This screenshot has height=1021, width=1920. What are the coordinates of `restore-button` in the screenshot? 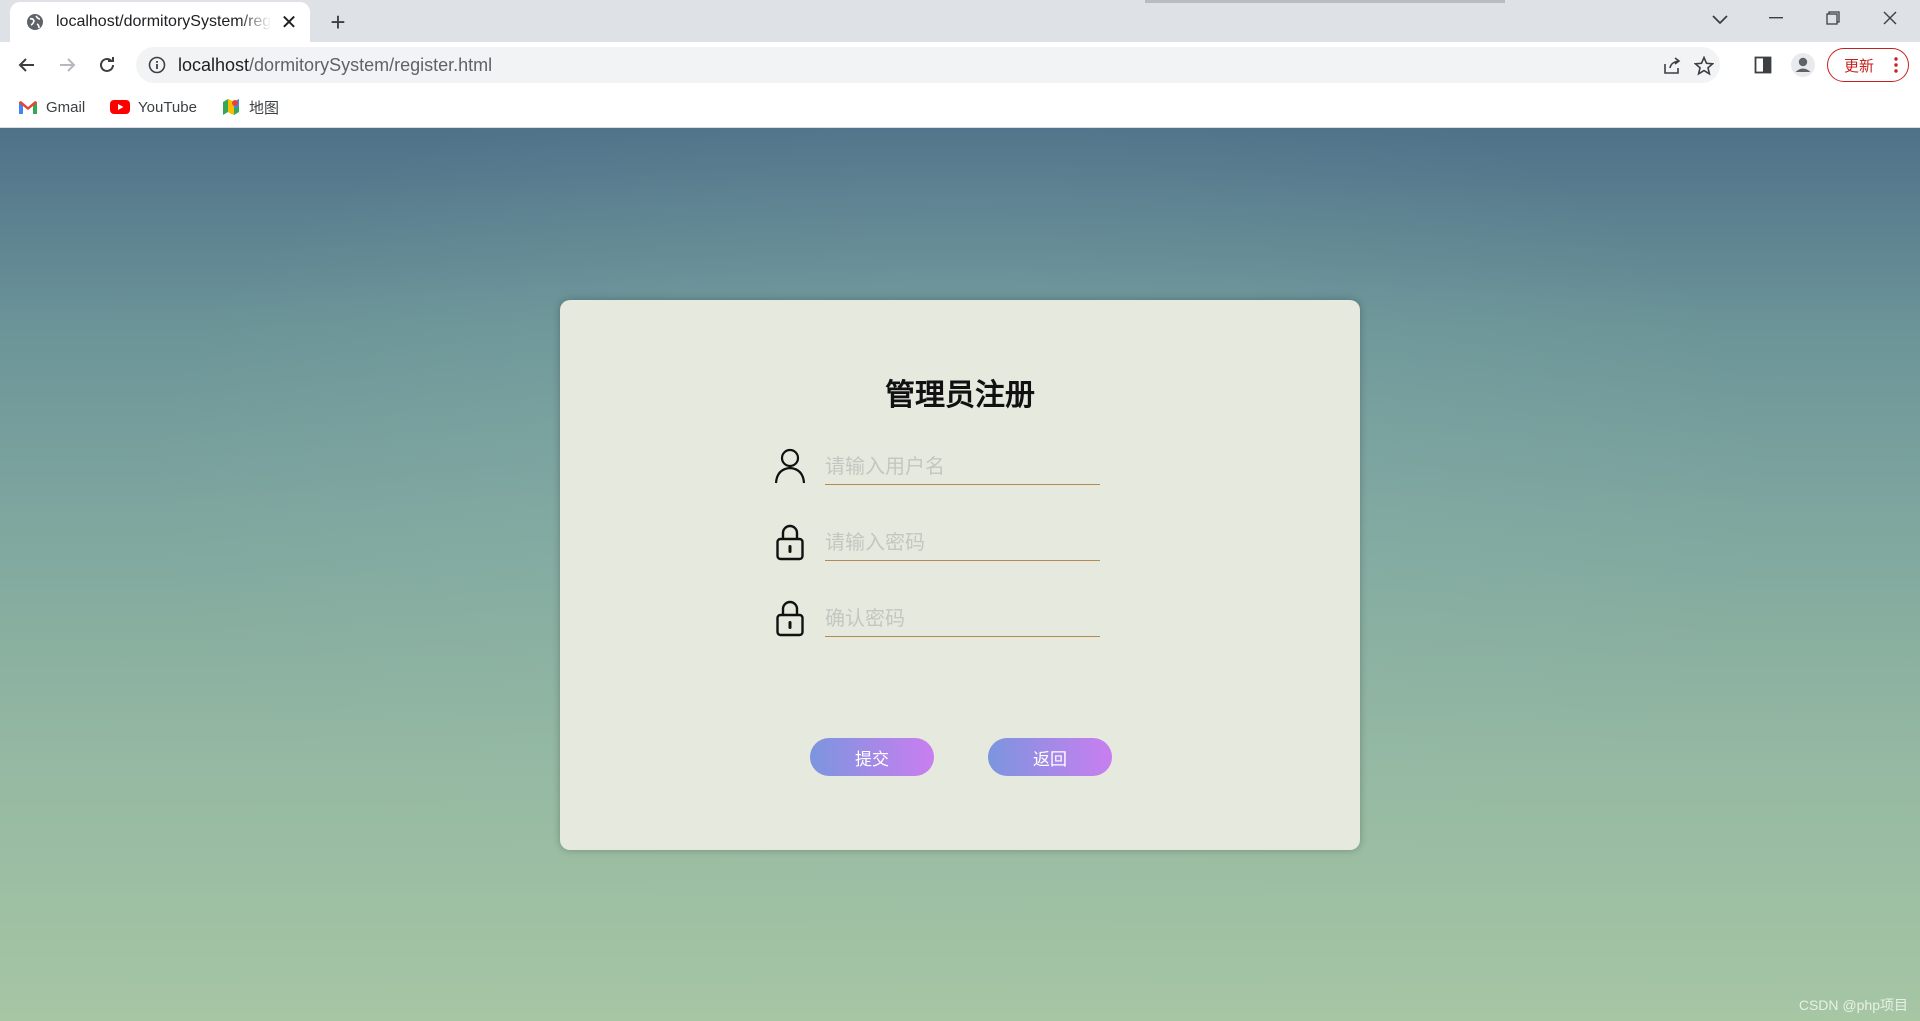 It's located at (1833, 18).